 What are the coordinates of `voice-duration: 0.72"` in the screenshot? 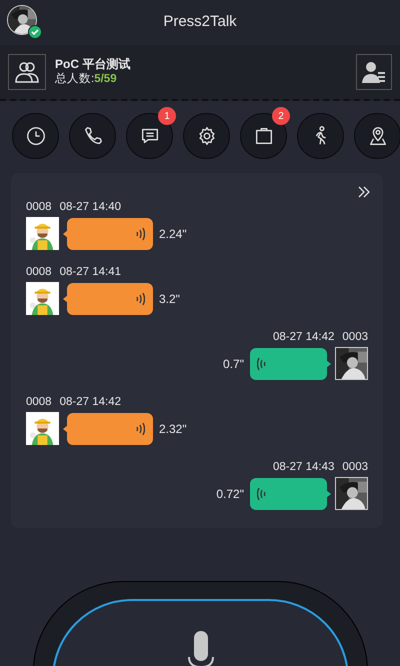 It's located at (230, 494).